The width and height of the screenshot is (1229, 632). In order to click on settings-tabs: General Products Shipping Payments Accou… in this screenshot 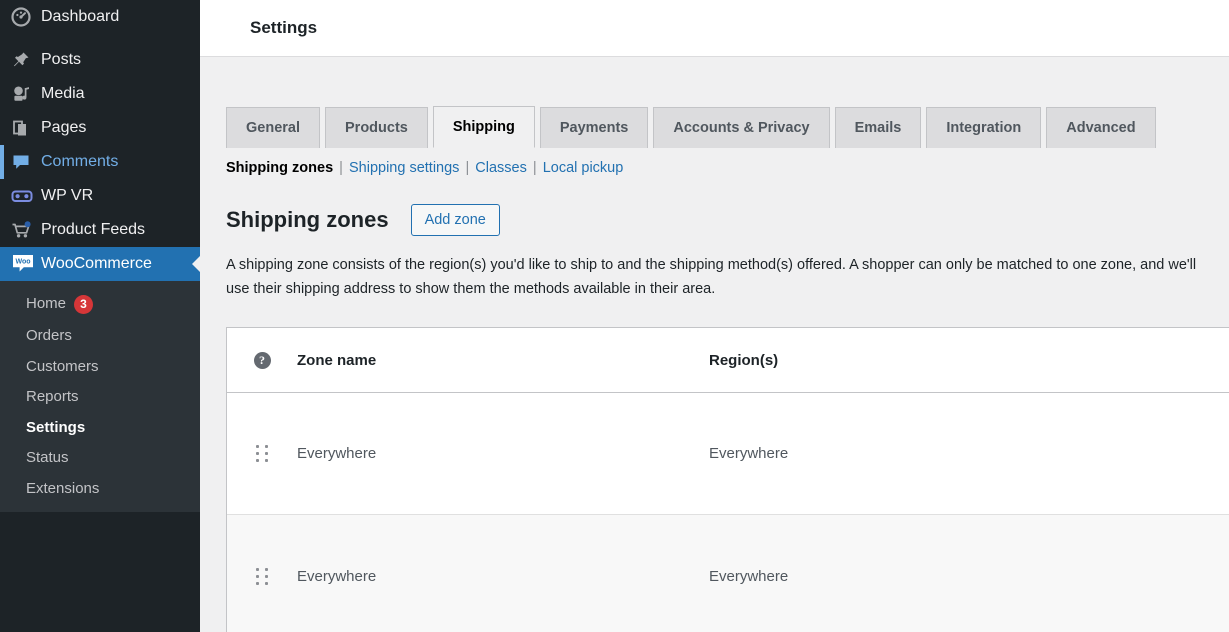, I will do `click(727, 127)`.